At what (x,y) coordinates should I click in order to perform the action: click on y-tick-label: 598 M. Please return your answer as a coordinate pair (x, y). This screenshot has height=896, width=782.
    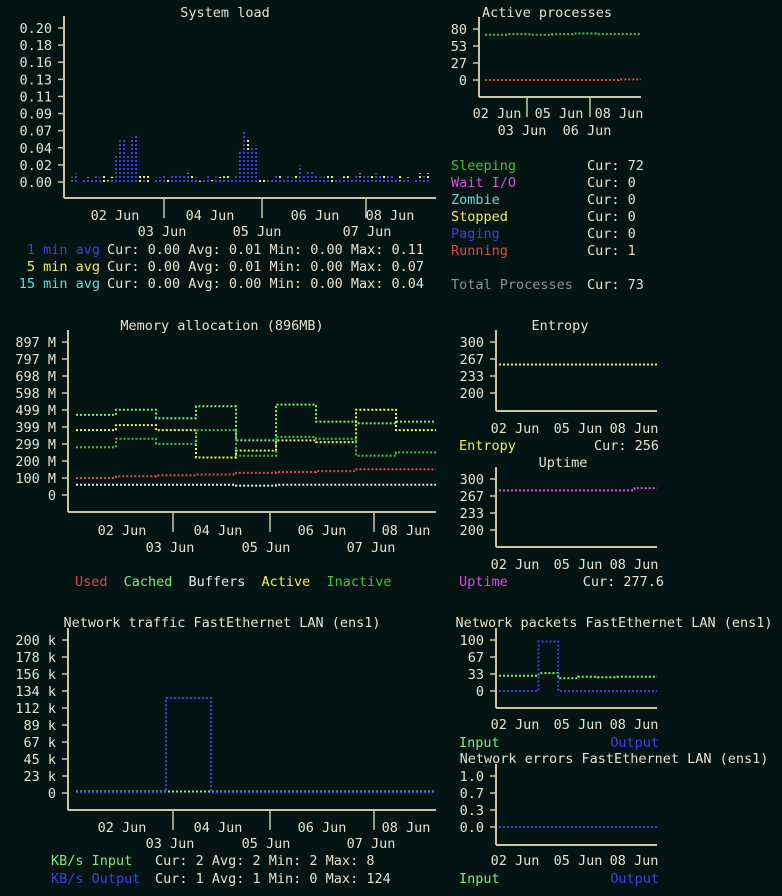
    Looking at the image, I should click on (35, 394).